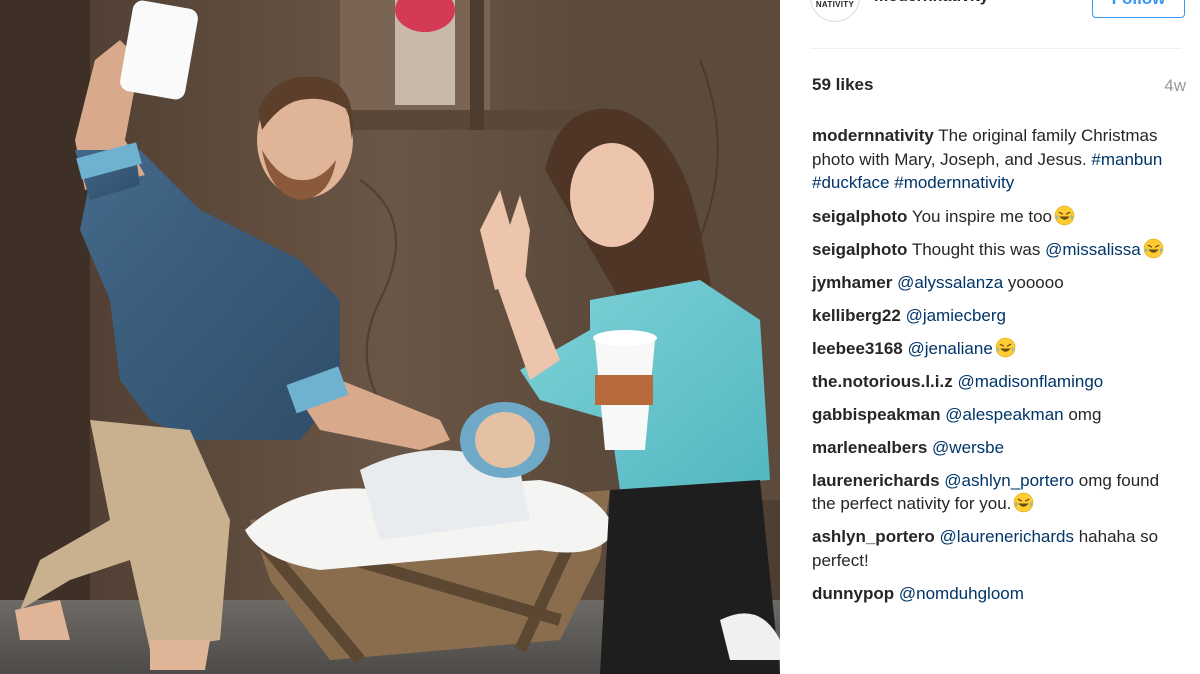 This screenshot has height=674, width=1200. I want to click on comment-username: leebee3168, so click(857, 348).